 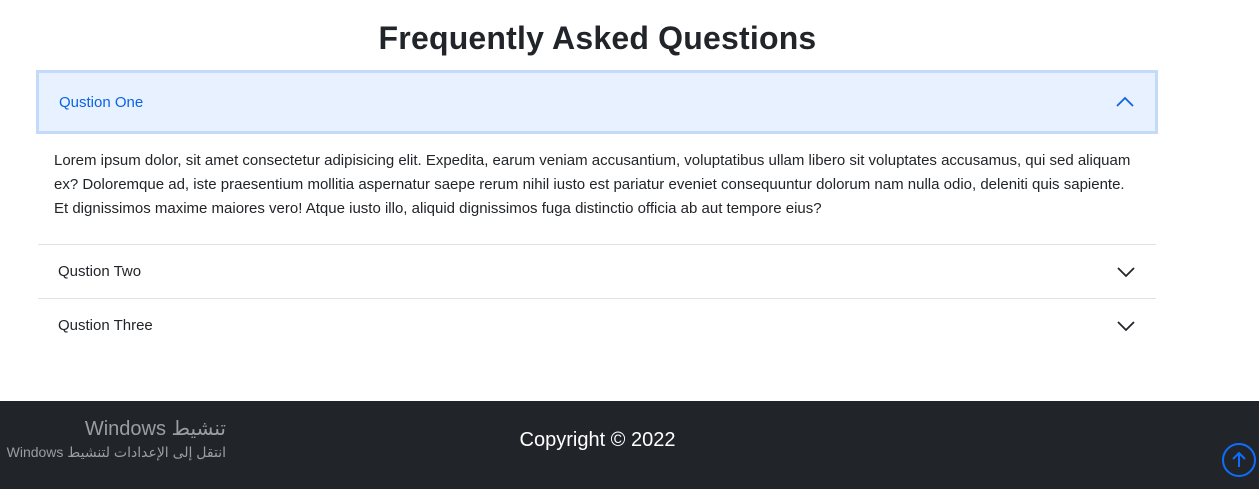 What do you see at coordinates (105, 325) in the screenshot?
I see `question-label: Qustion Three` at bounding box center [105, 325].